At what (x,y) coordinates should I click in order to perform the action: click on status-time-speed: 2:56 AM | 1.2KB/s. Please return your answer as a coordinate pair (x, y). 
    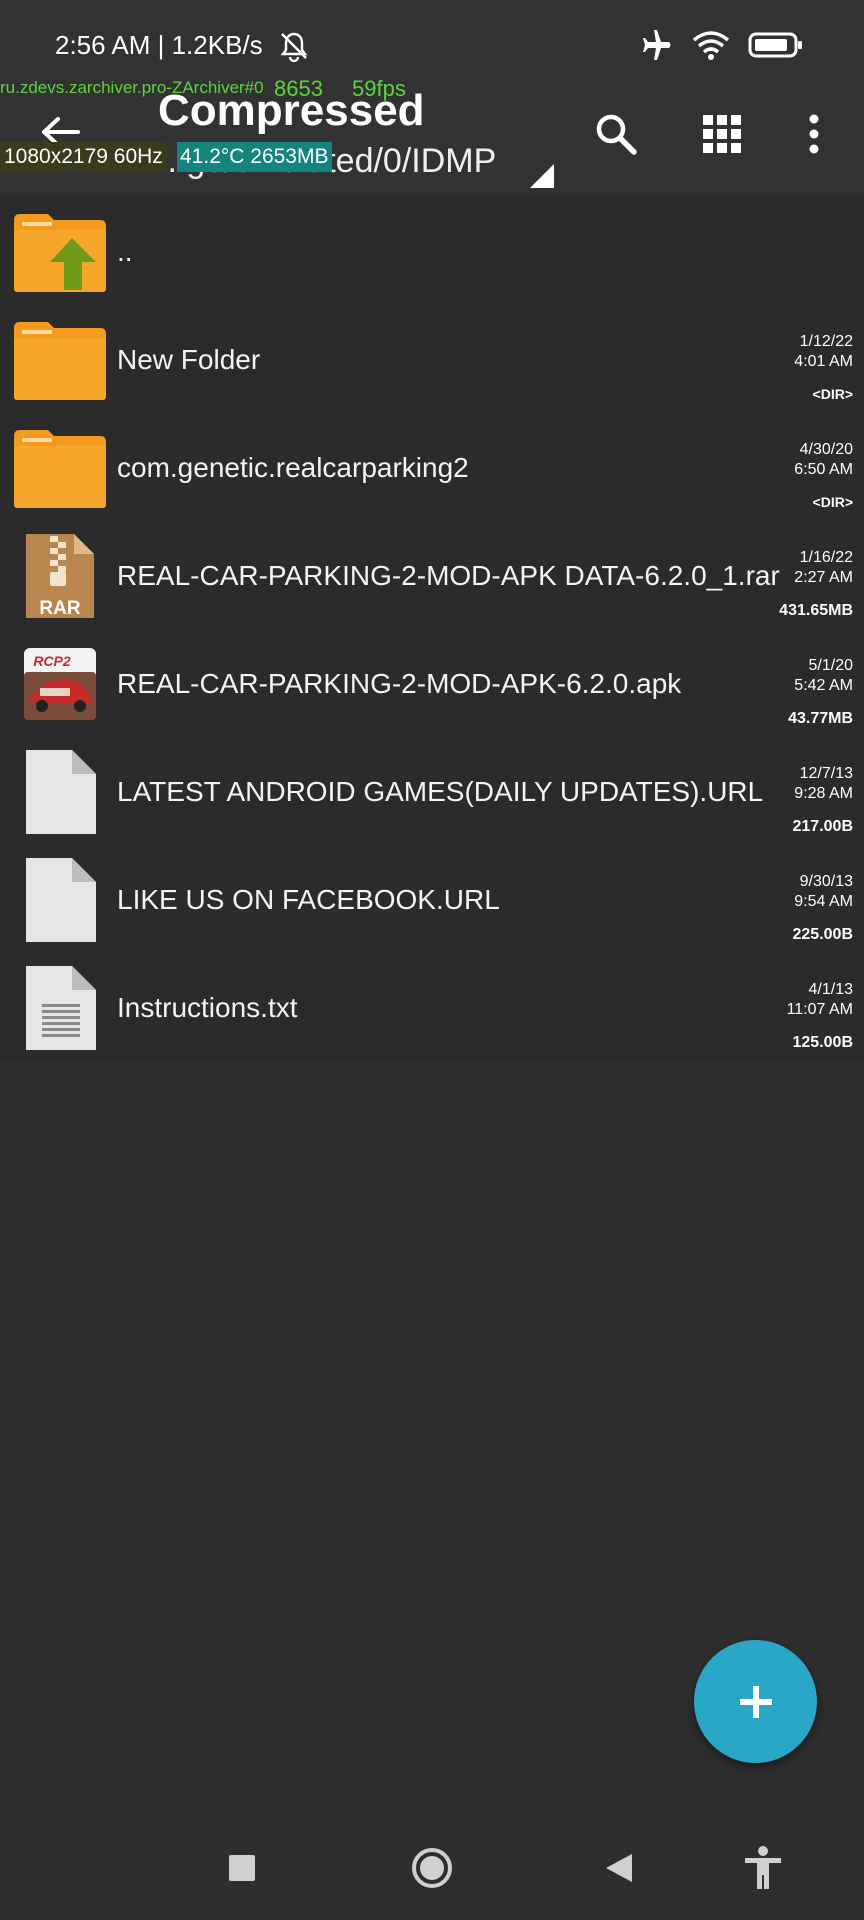
    Looking at the image, I should click on (159, 45).